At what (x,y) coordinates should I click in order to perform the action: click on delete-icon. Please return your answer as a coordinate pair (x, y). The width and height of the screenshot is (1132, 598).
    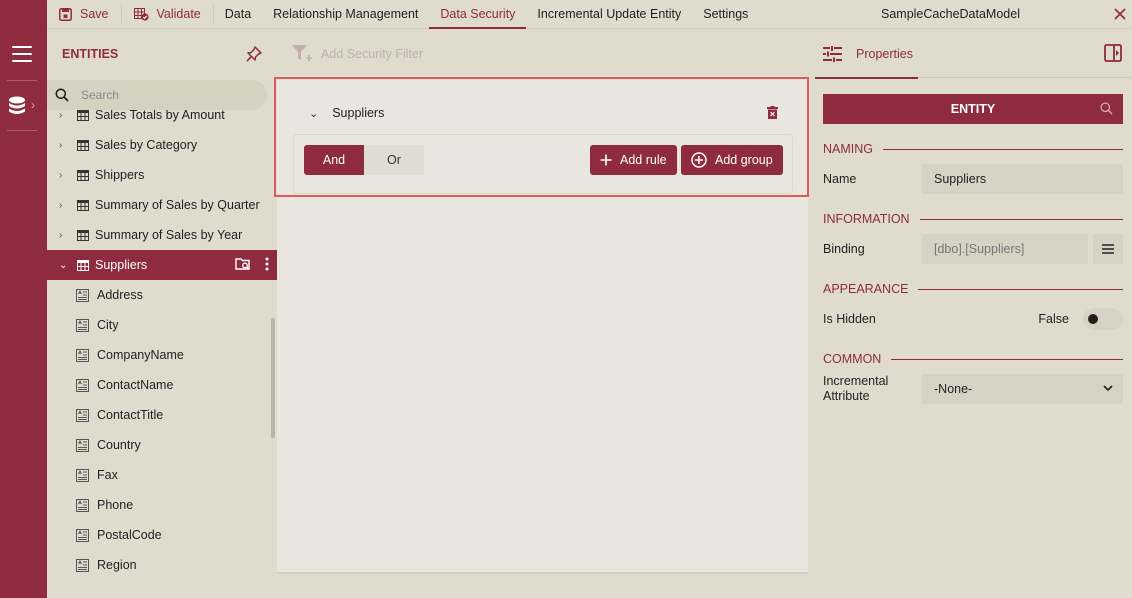
    Looking at the image, I should click on (772, 112).